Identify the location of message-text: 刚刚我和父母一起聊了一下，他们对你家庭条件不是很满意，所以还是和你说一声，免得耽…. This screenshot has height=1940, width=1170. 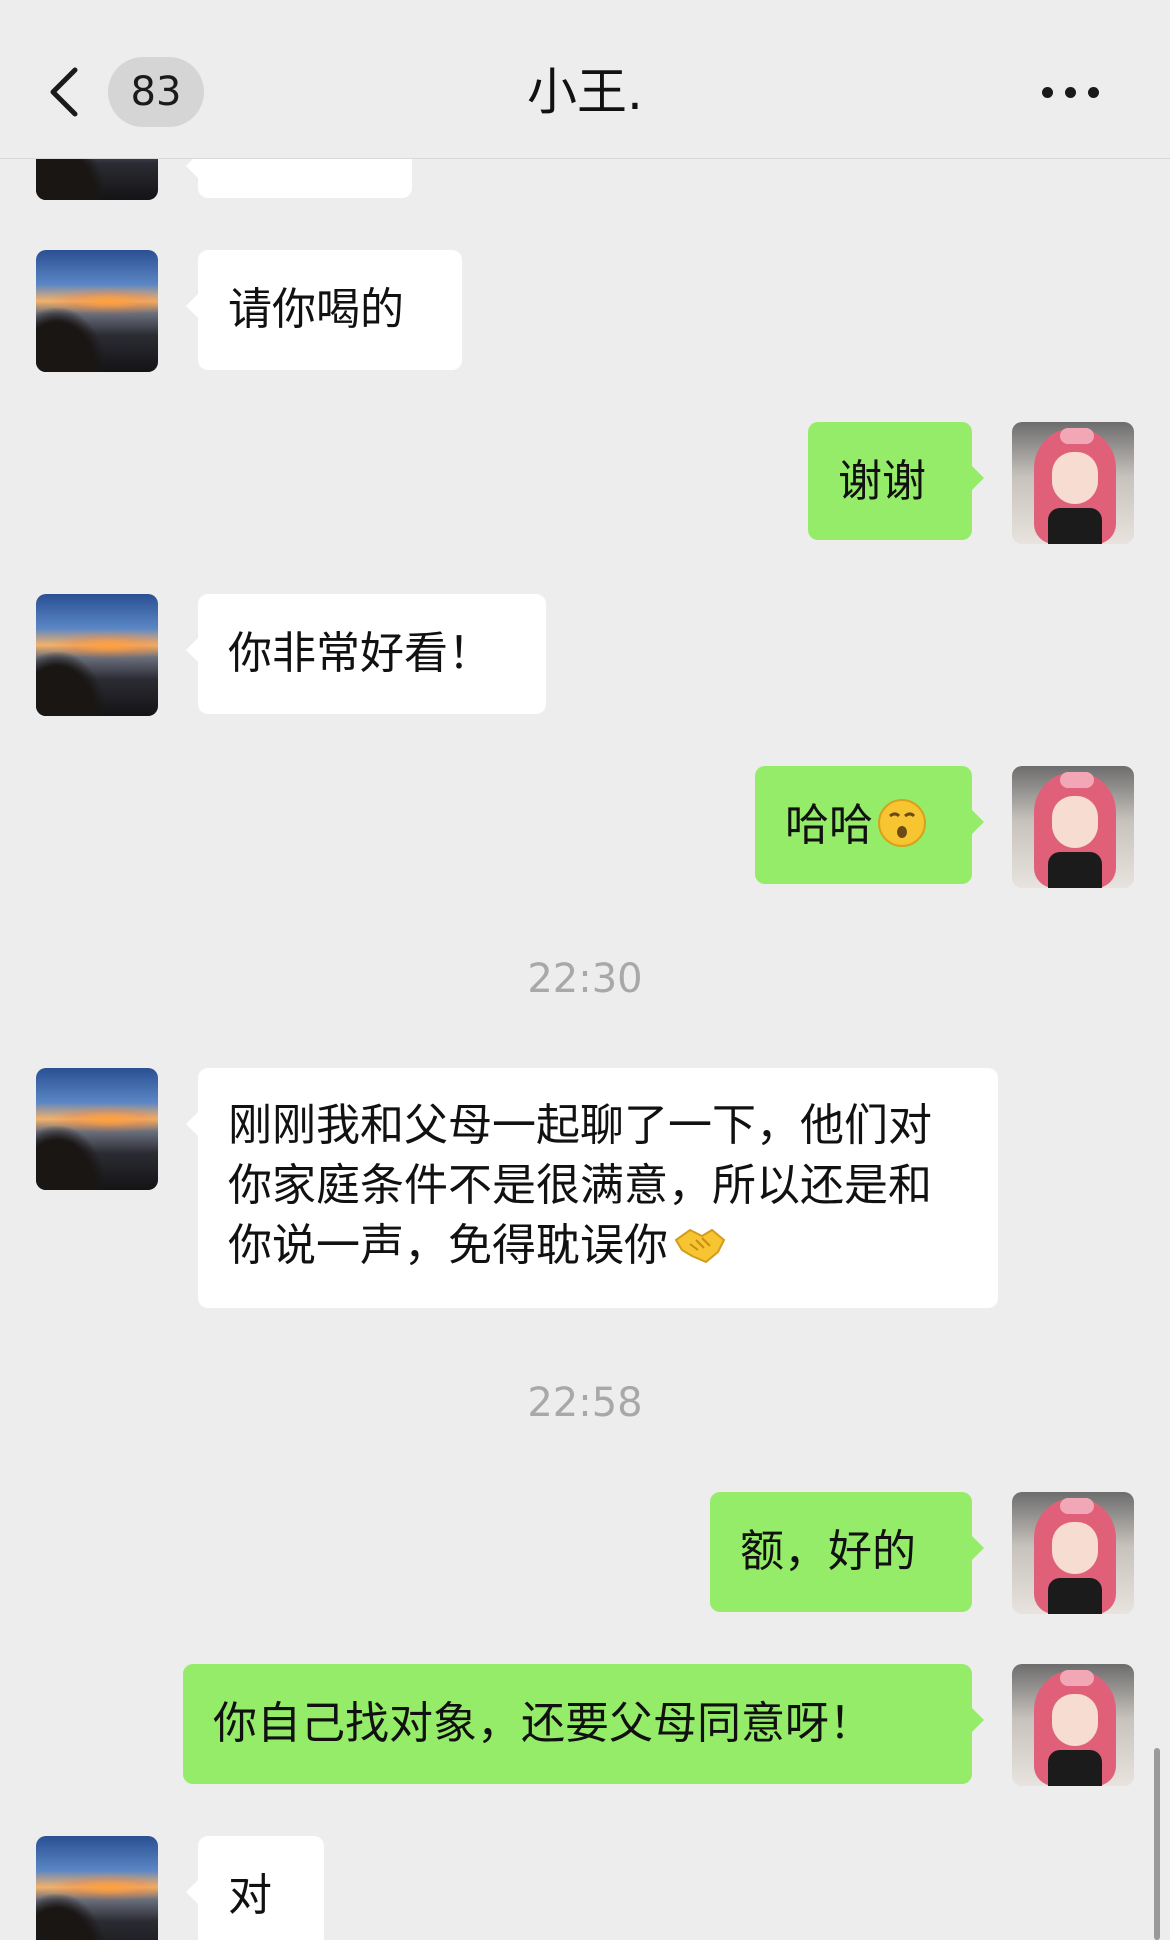
(580, 1185).